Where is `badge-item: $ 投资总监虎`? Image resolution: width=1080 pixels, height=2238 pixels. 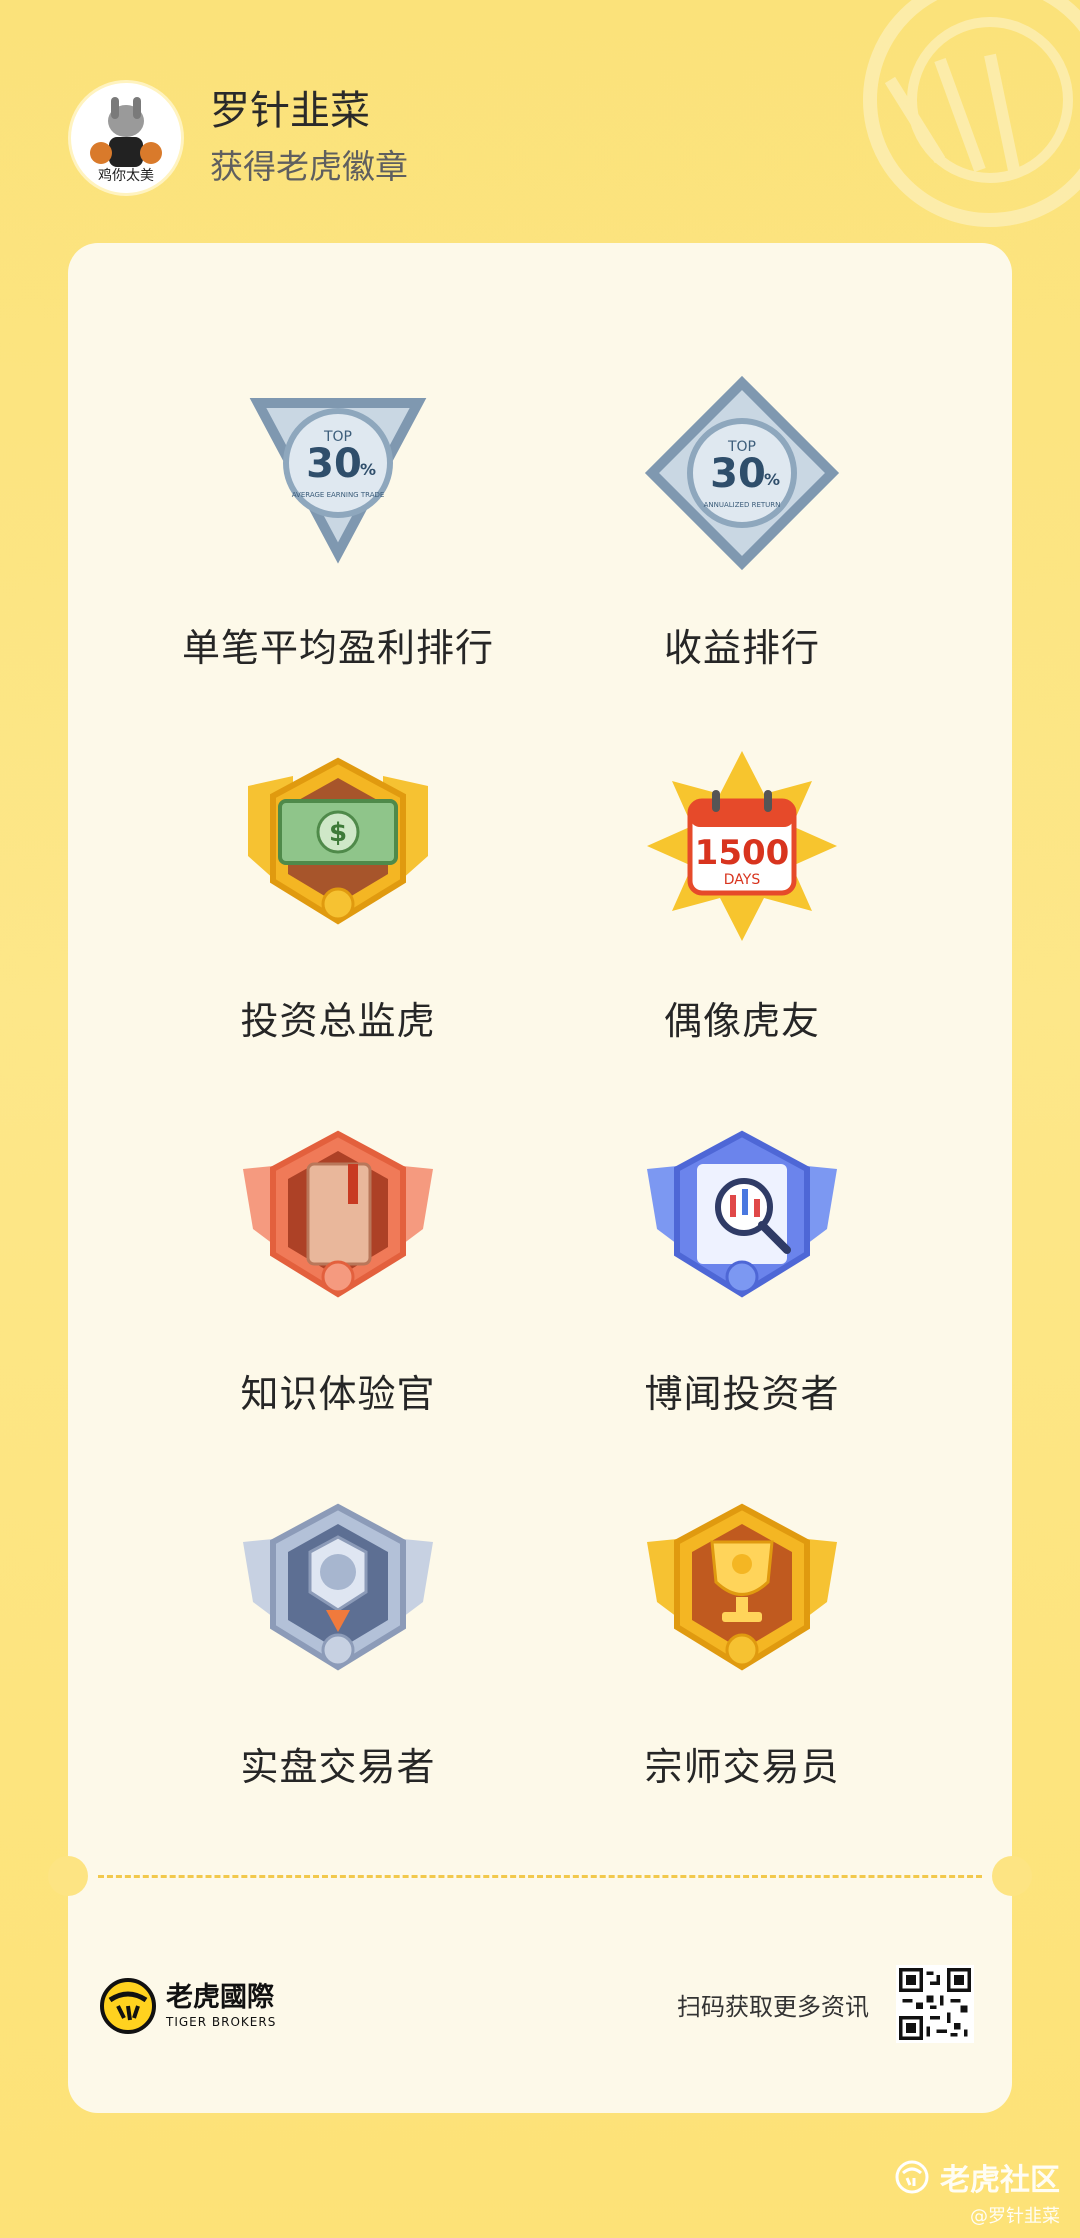
badge-item: $ 投资总监虎 is located at coordinates (338, 895).